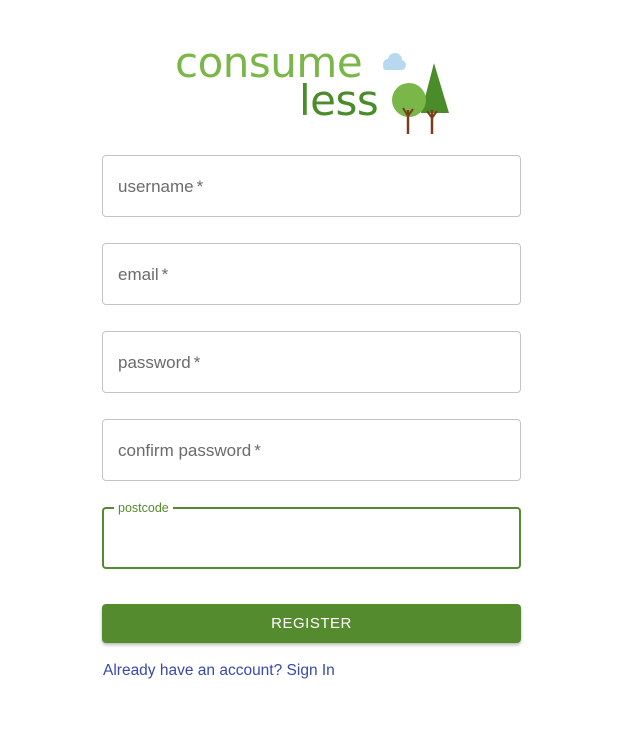 This screenshot has width=622, height=750. Describe the element at coordinates (394, 61) in the screenshot. I see `cloud-icon` at that location.